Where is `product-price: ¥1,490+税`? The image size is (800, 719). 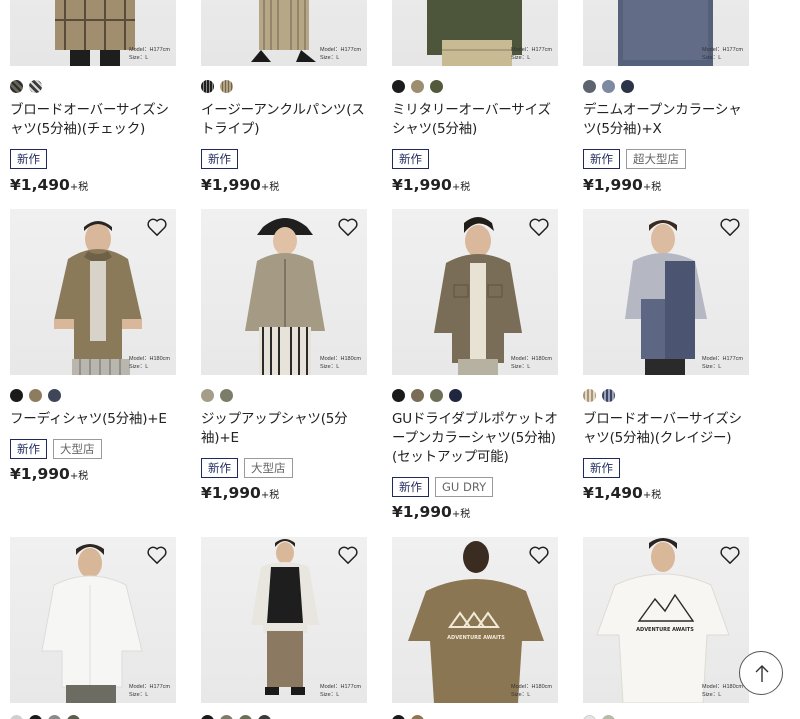 product-price: ¥1,490+税 is located at coordinates (622, 493).